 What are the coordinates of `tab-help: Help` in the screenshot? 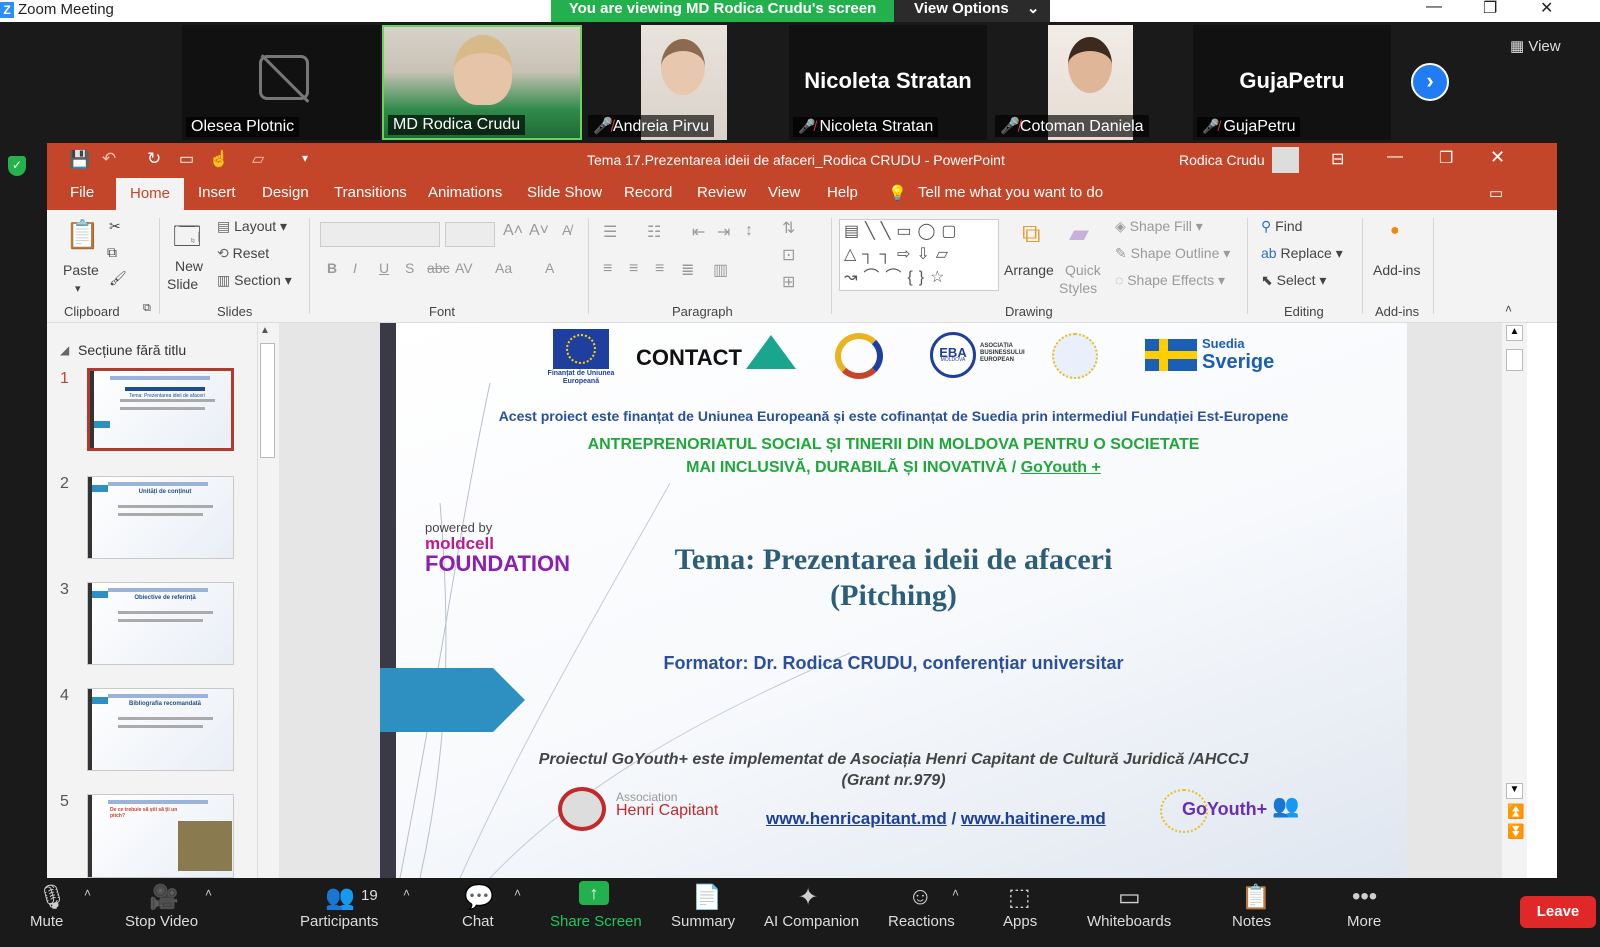 It's located at (842, 192).